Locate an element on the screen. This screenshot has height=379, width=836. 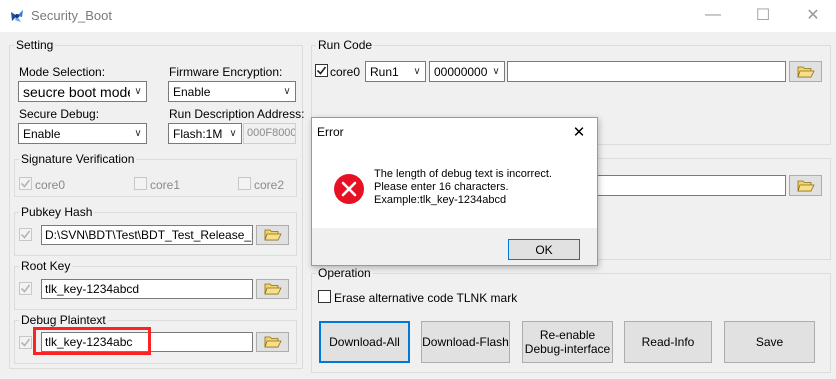
root-key-title: Root Key is located at coordinates (46, 266).